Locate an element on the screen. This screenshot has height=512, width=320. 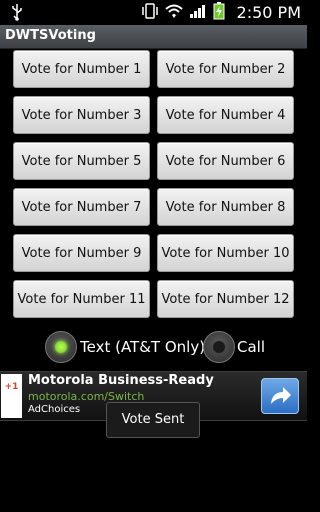
ad-choices-link: AdChoices is located at coordinates (54, 409).